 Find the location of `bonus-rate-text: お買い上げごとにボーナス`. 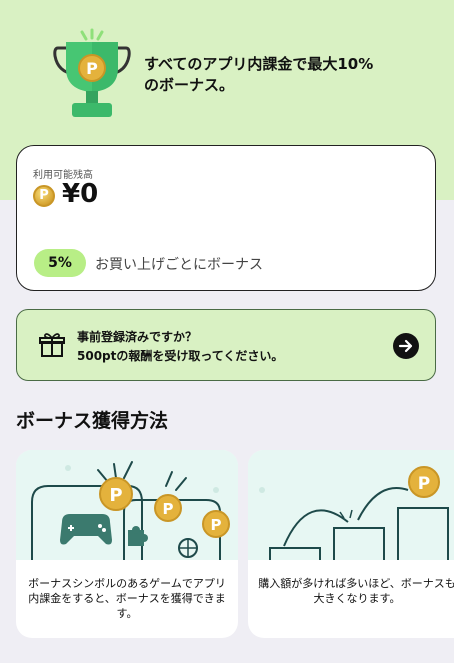

bonus-rate-text: お買い上げごとにボーナス is located at coordinates (179, 265).